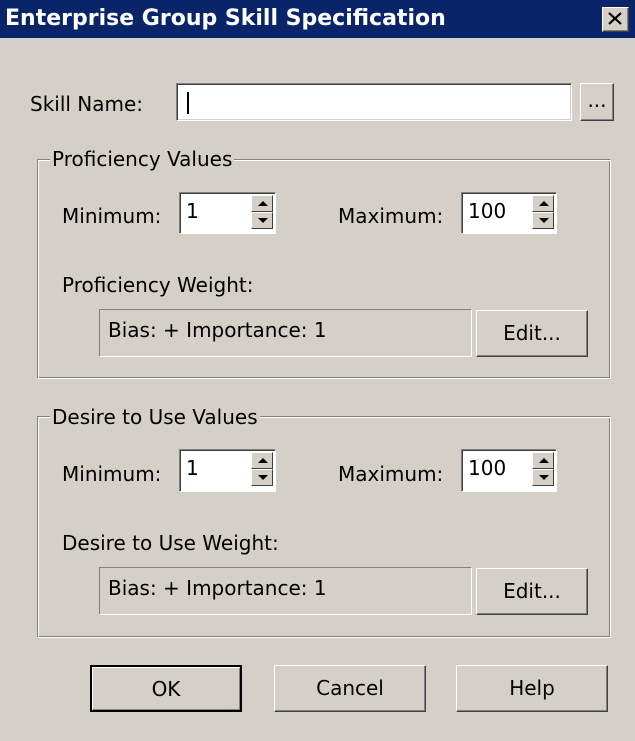  I want to click on proficiency-minimum-up-button, so click(262, 203).